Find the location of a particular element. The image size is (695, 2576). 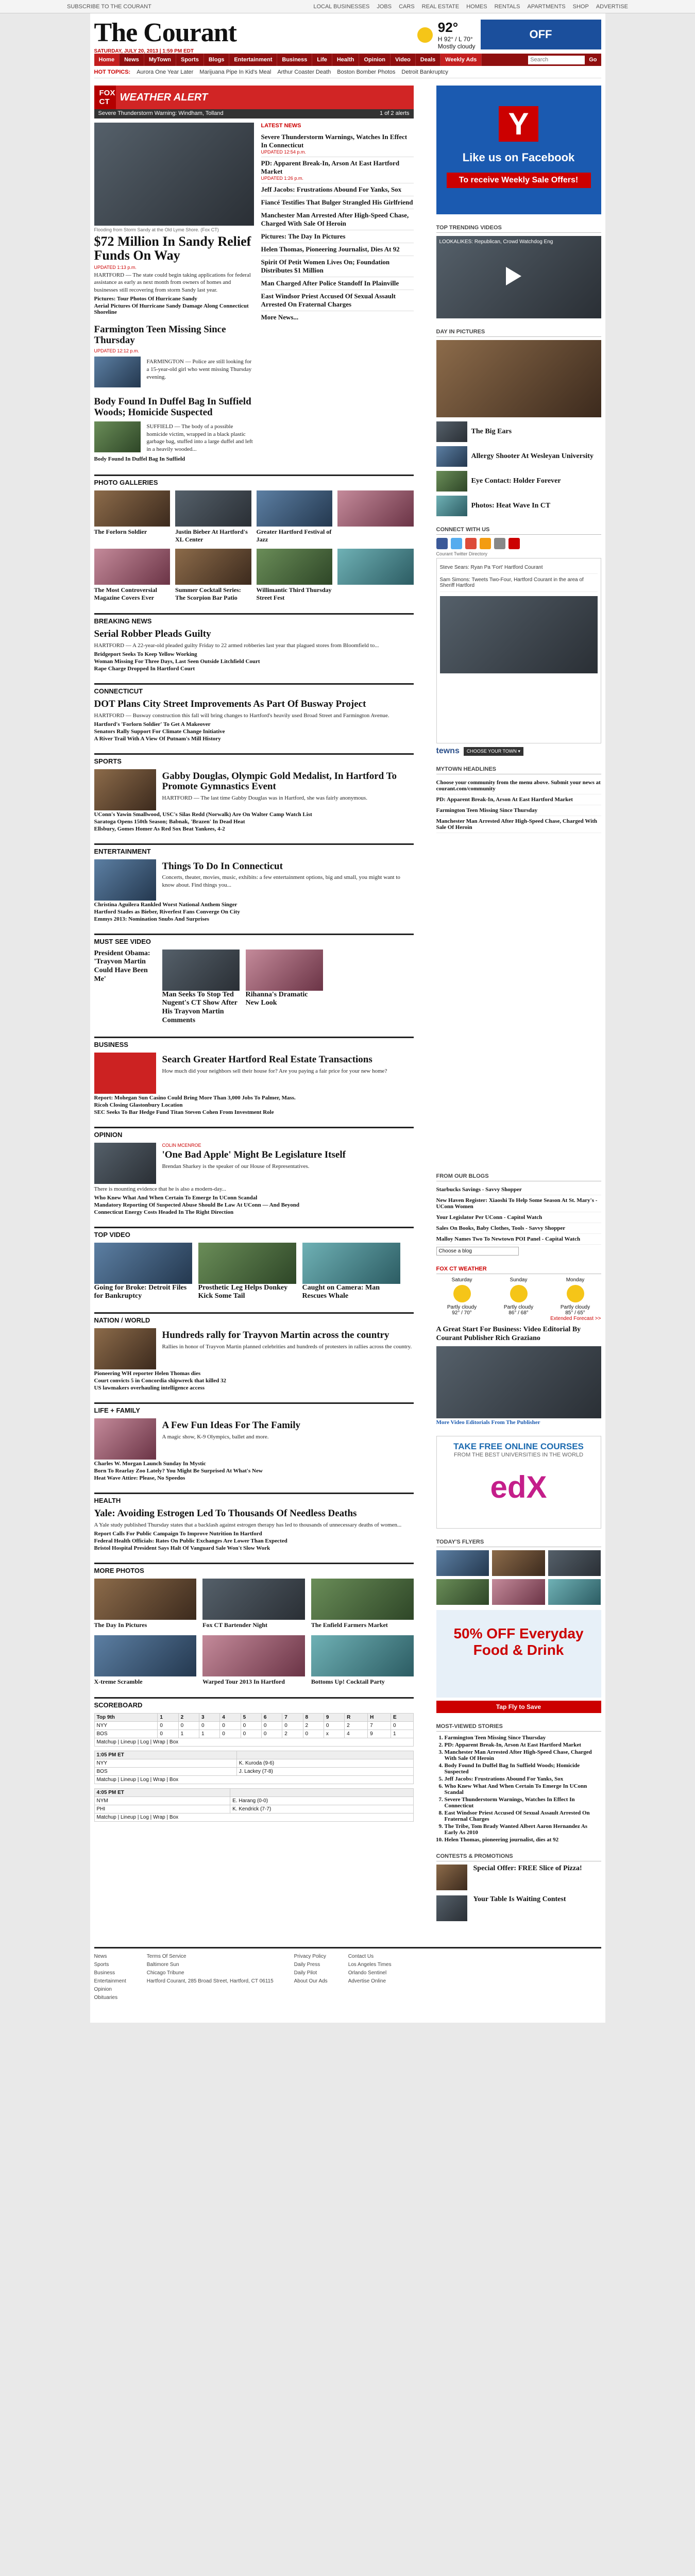

section-link: Bridgeport Seeks To Keep Yellow Working is located at coordinates (254, 654).